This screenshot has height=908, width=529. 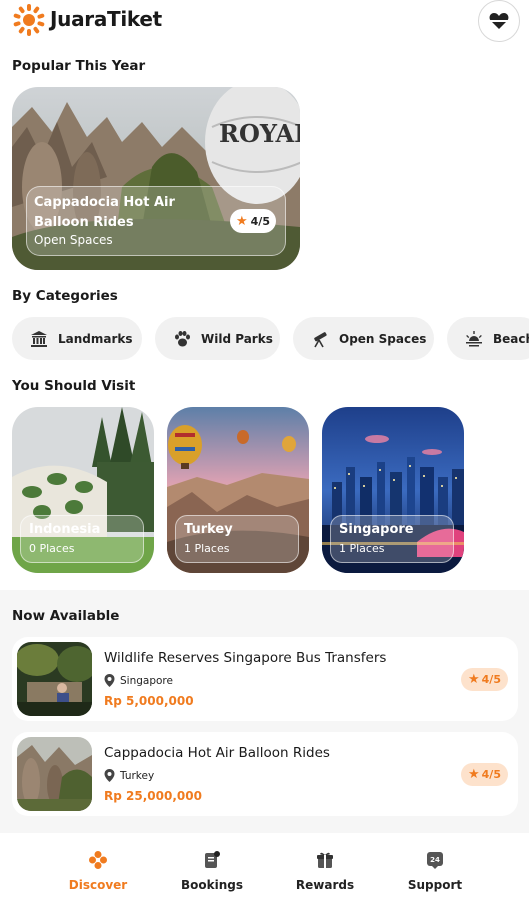 I want to click on visit-card-singapore: Singapore 1 Places, so click(x=393, y=490).